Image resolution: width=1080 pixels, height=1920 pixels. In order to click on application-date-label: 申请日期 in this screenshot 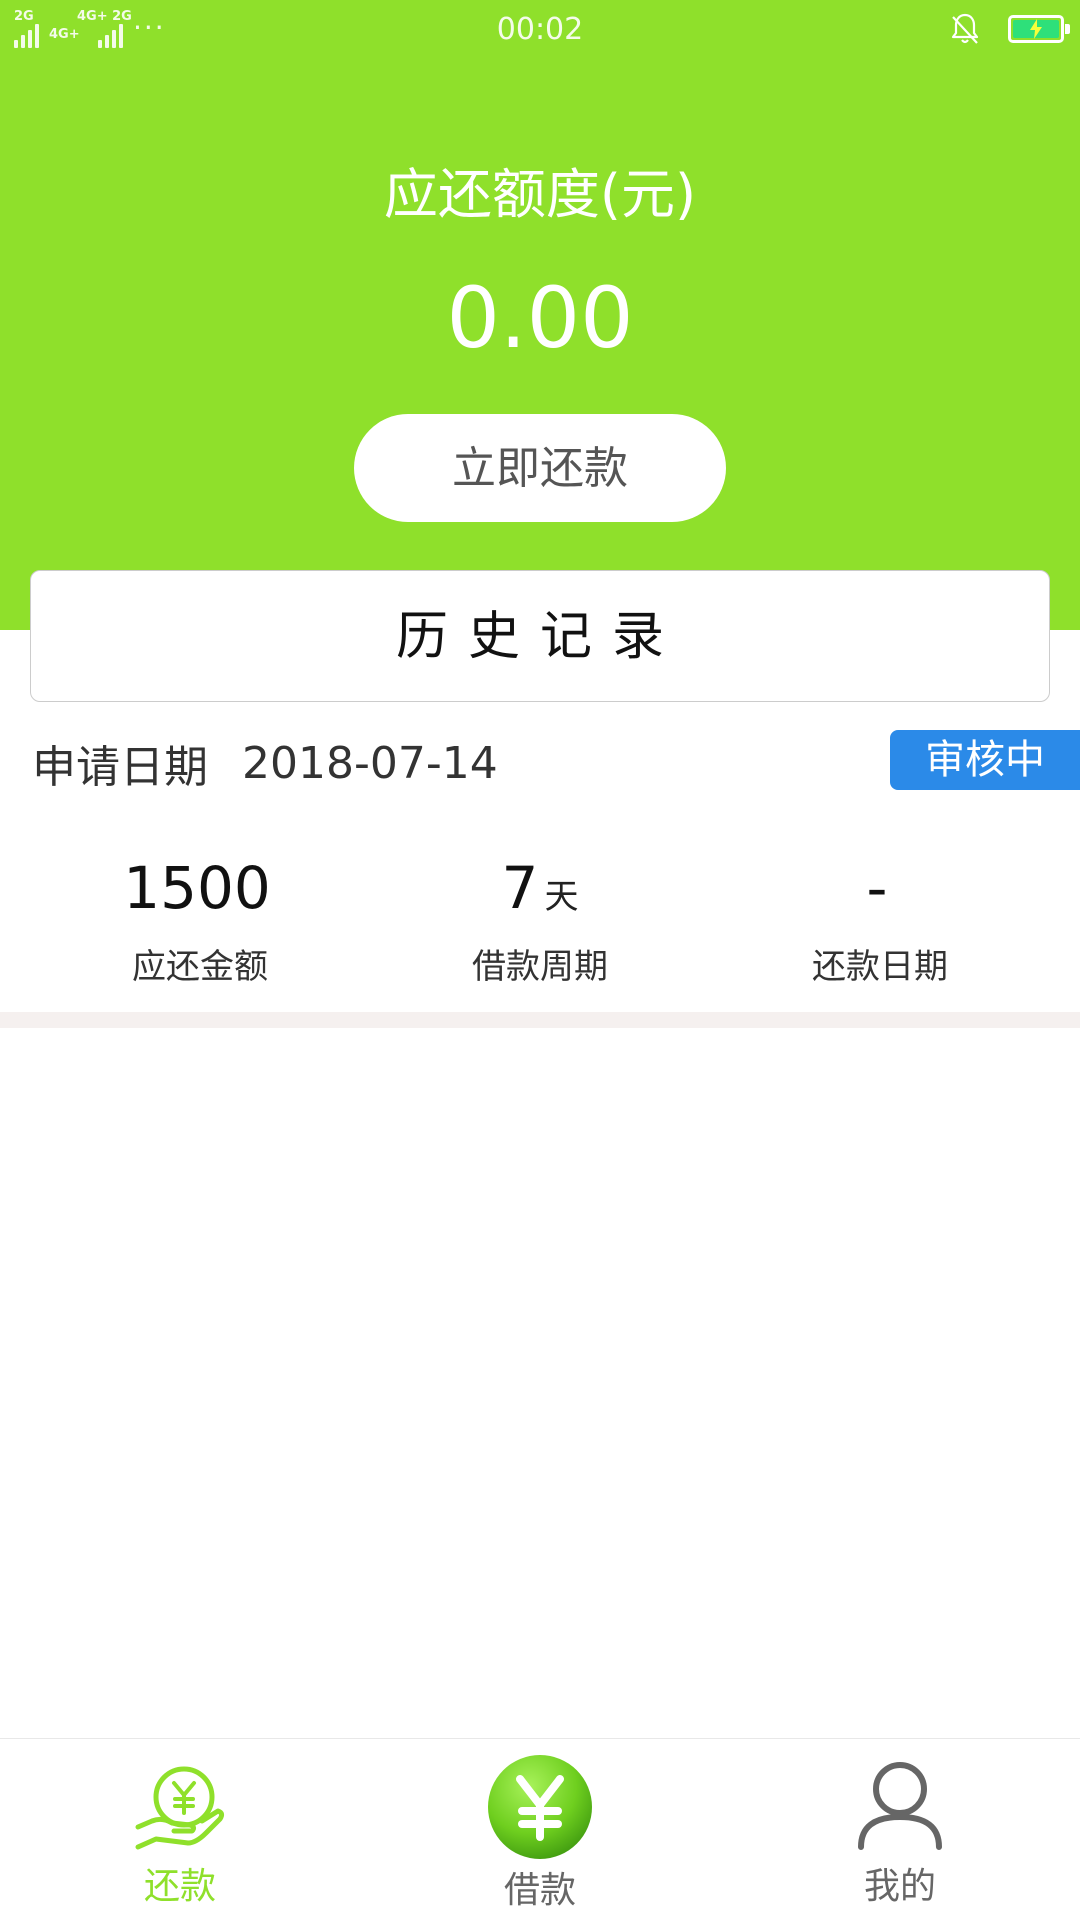, I will do `click(120, 767)`.